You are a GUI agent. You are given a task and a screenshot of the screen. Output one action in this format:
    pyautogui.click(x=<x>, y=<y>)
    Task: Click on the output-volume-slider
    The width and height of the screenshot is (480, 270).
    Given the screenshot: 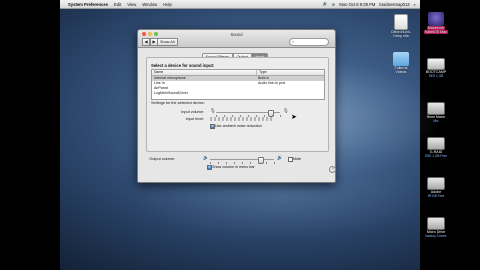 What is the action you would take?
    pyautogui.click(x=242, y=160)
    